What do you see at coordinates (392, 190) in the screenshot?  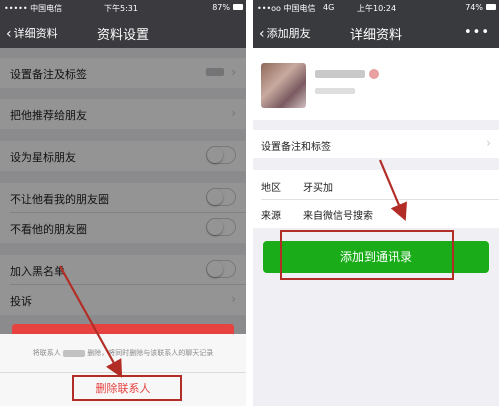 I see `arrow-to-add` at bounding box center [392, 190].